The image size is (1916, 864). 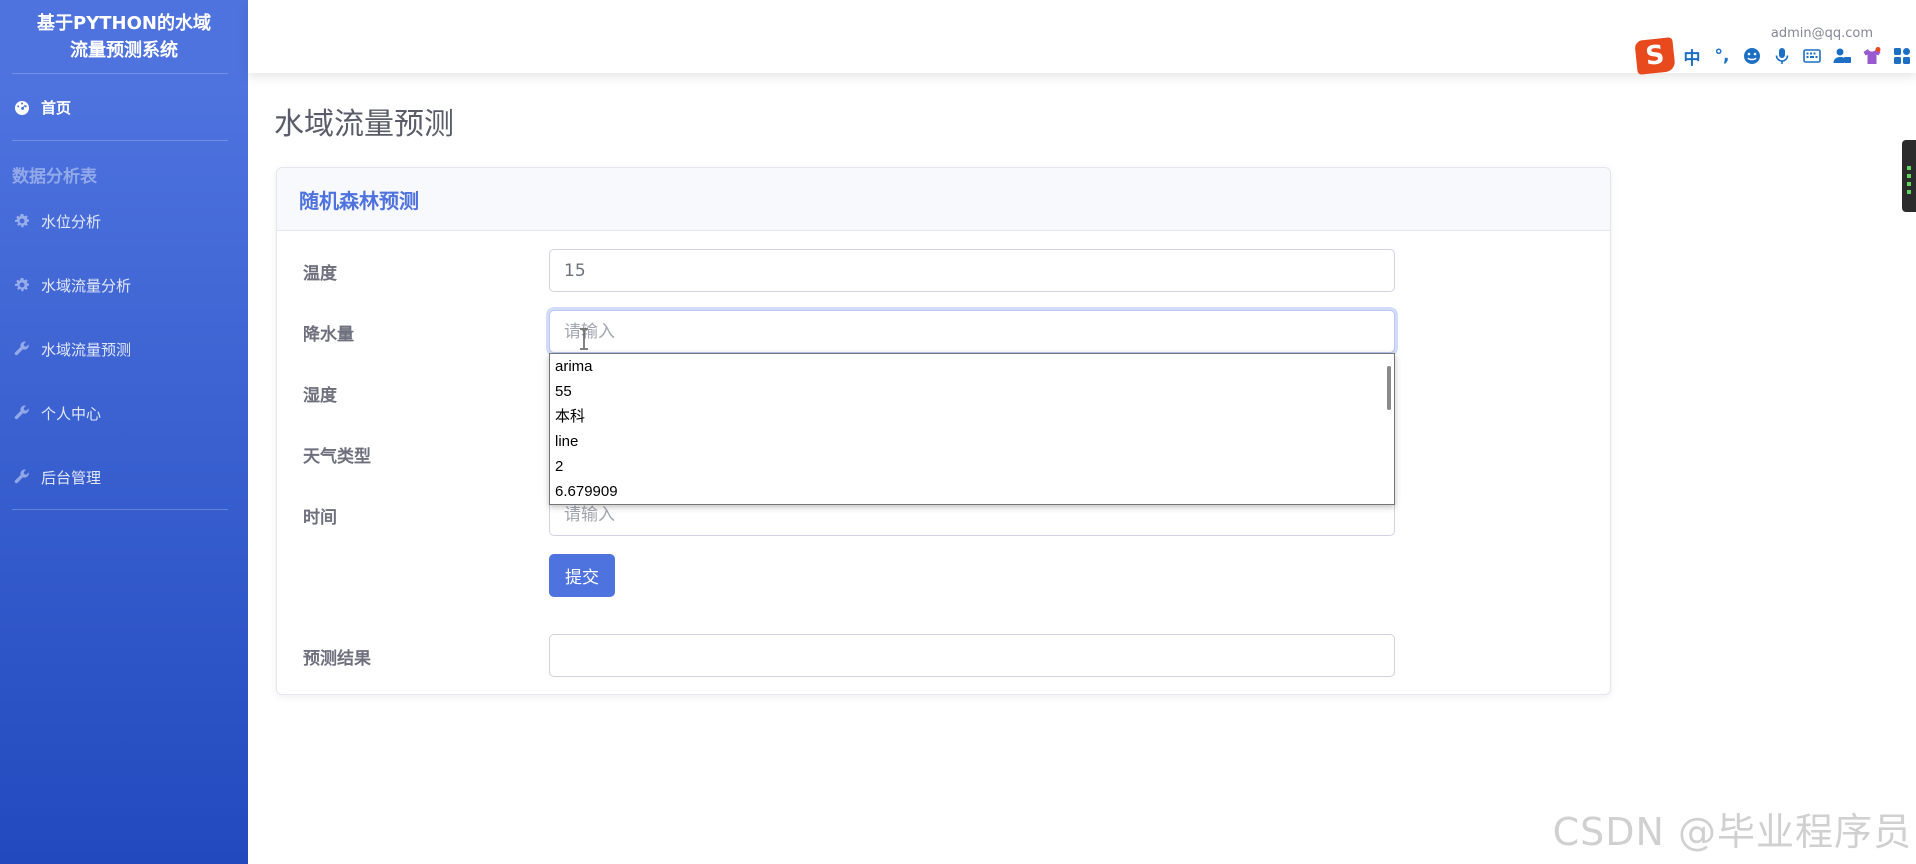 I want to click on autocomplete-option: 6.679909, so click(x=972, y=491).